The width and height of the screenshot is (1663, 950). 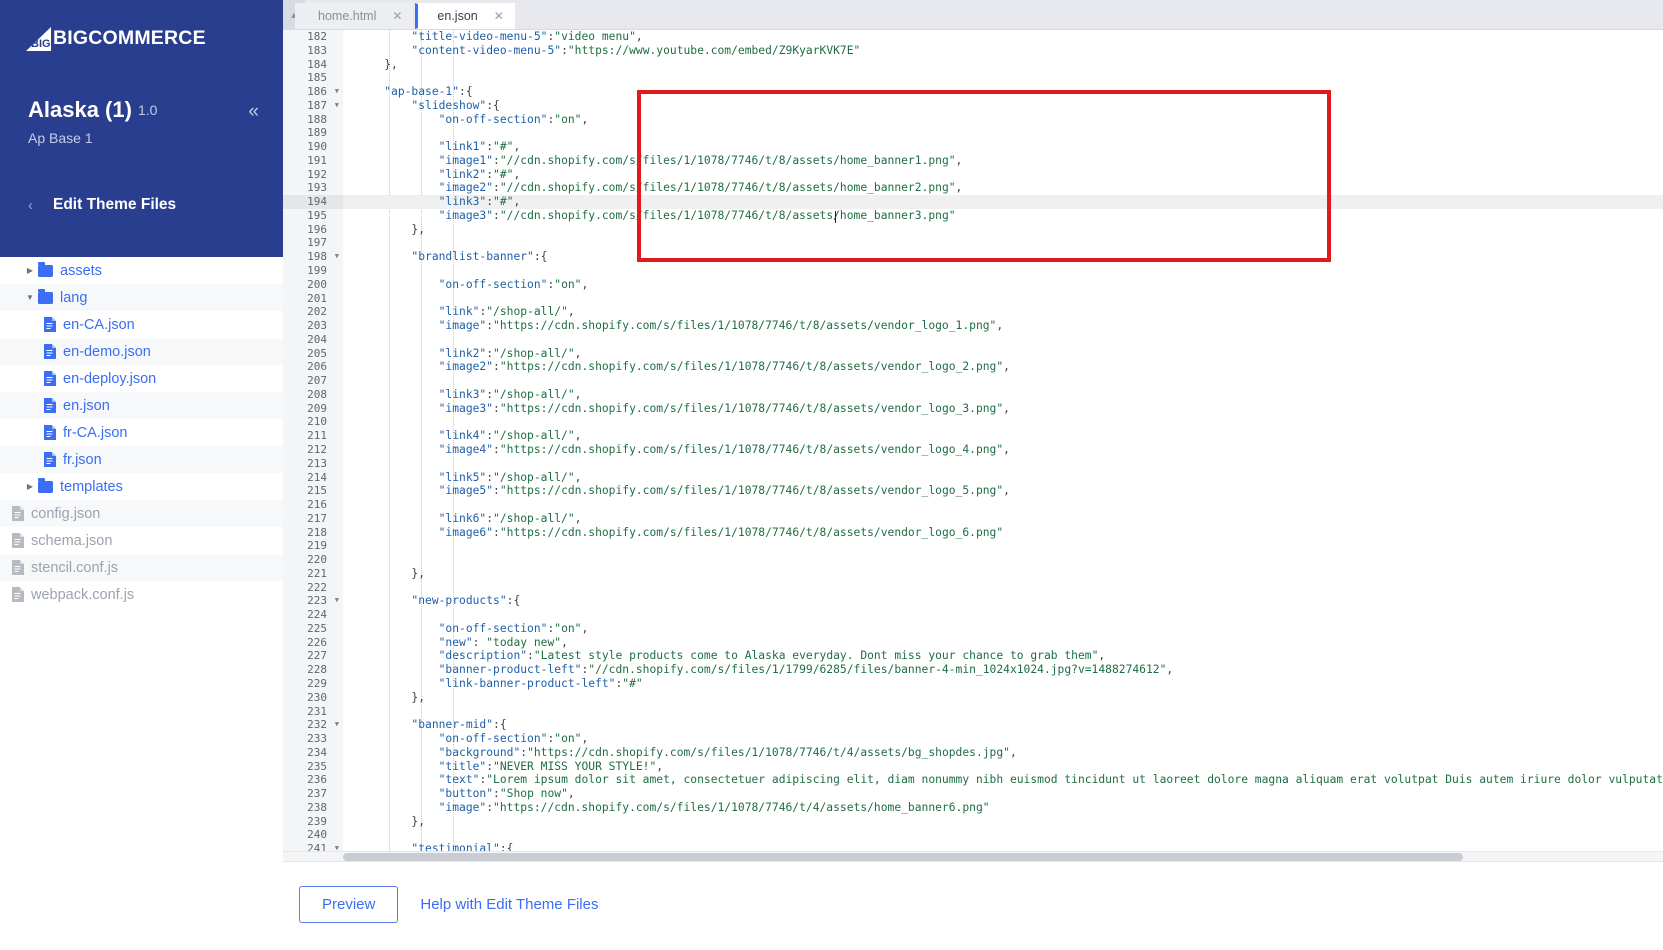 I want to click on tab-home-html: home.html ✕, so click(x=354, y=16).